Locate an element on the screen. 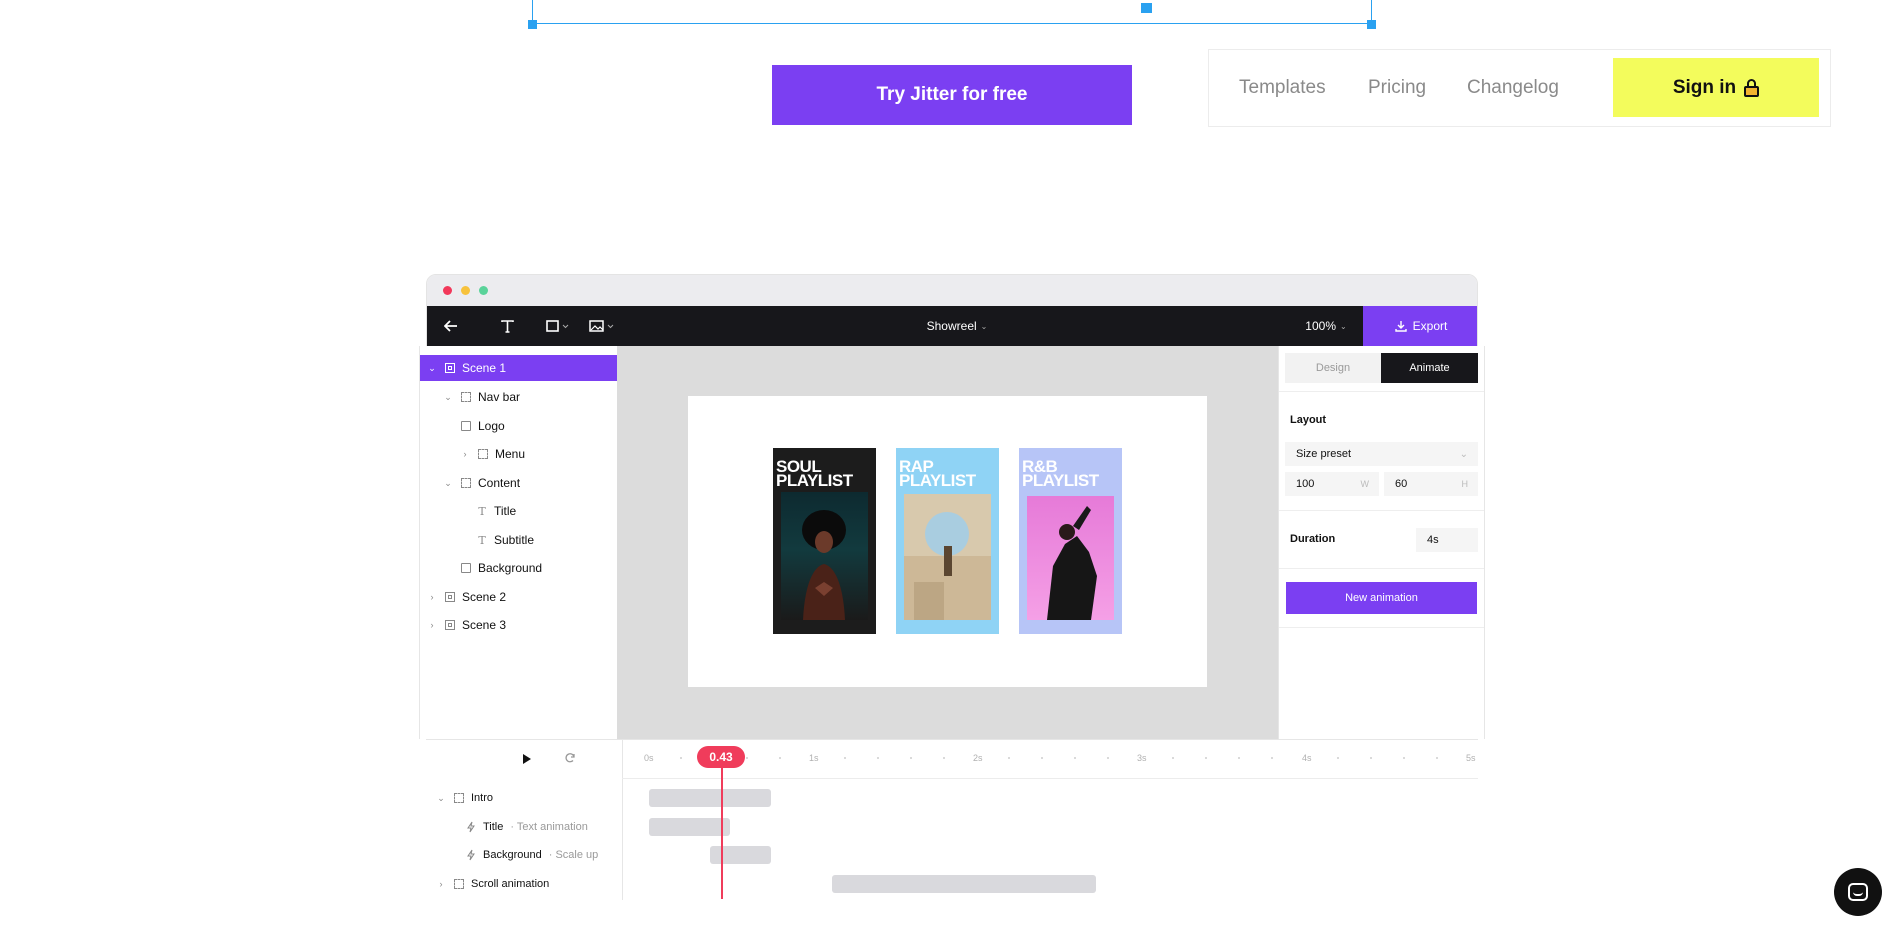 The image size is (1901, 937). document-title-dropdown: Showreel ⌄ is located at coordinates (957, 326).